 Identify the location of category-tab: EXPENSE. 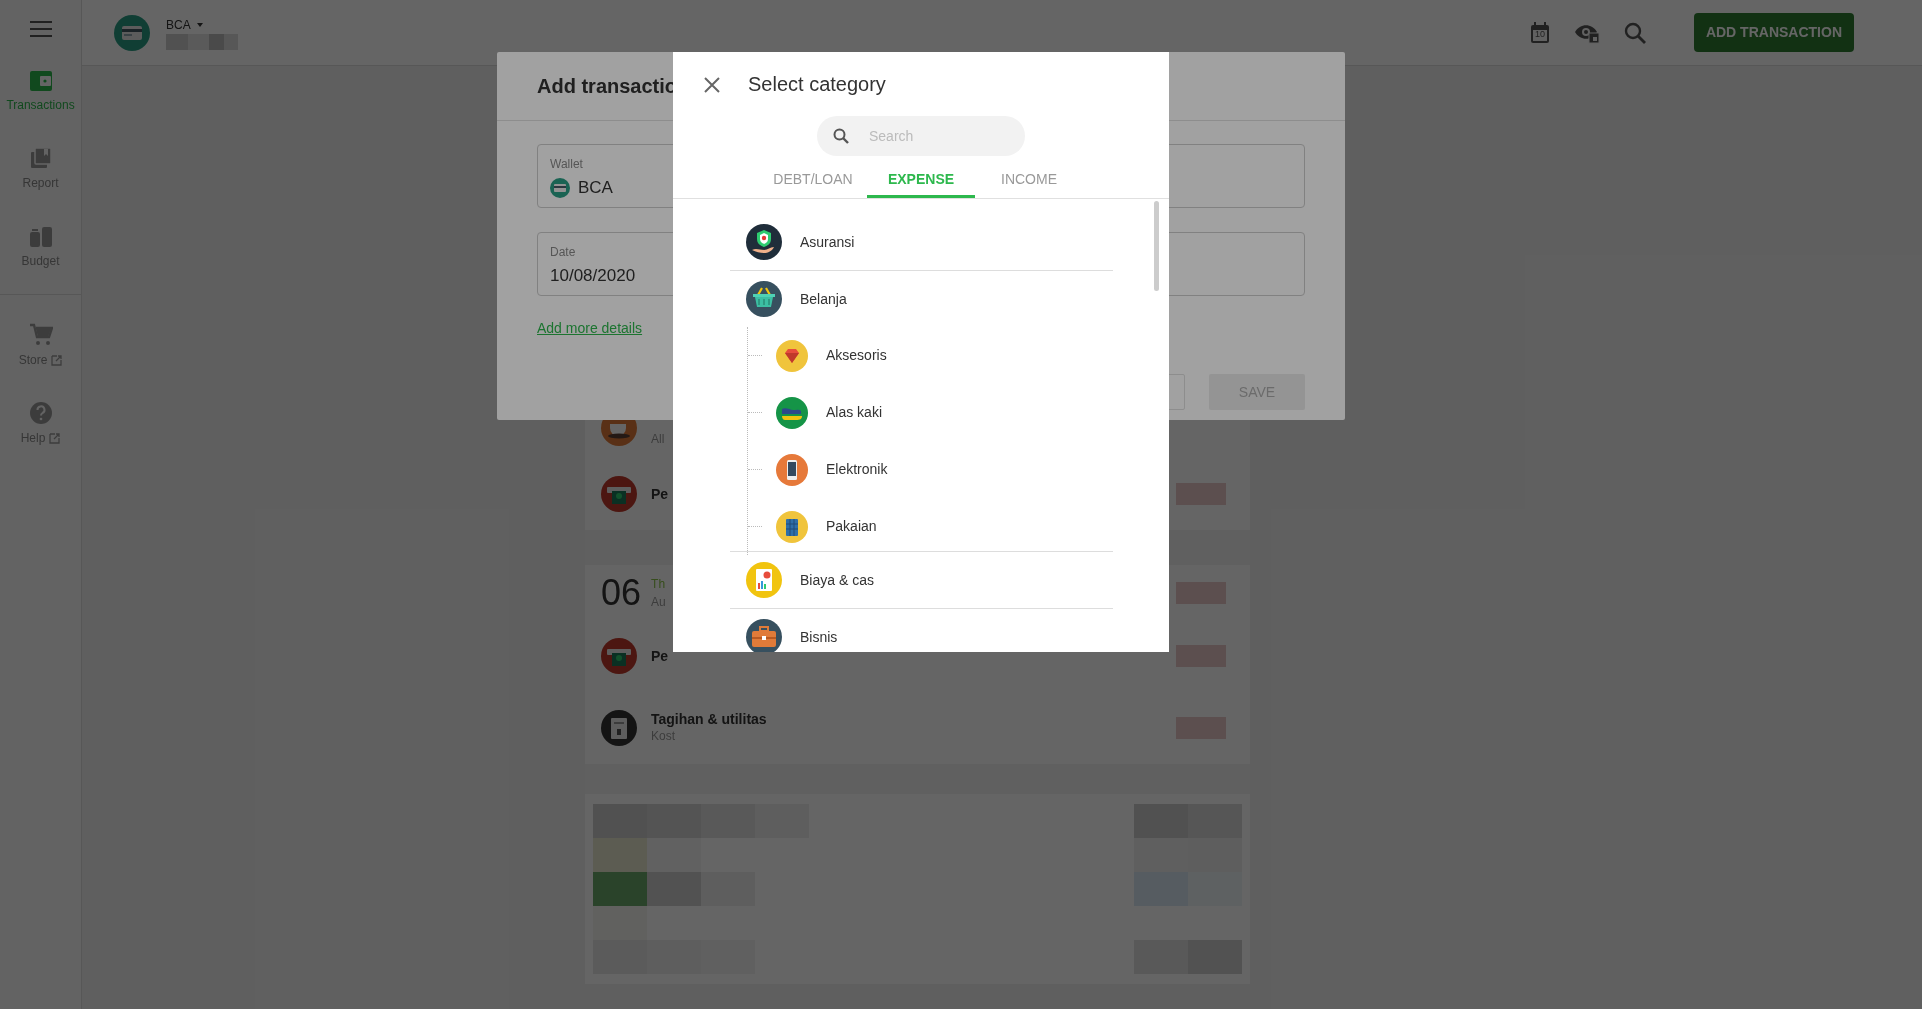
(921, 181).